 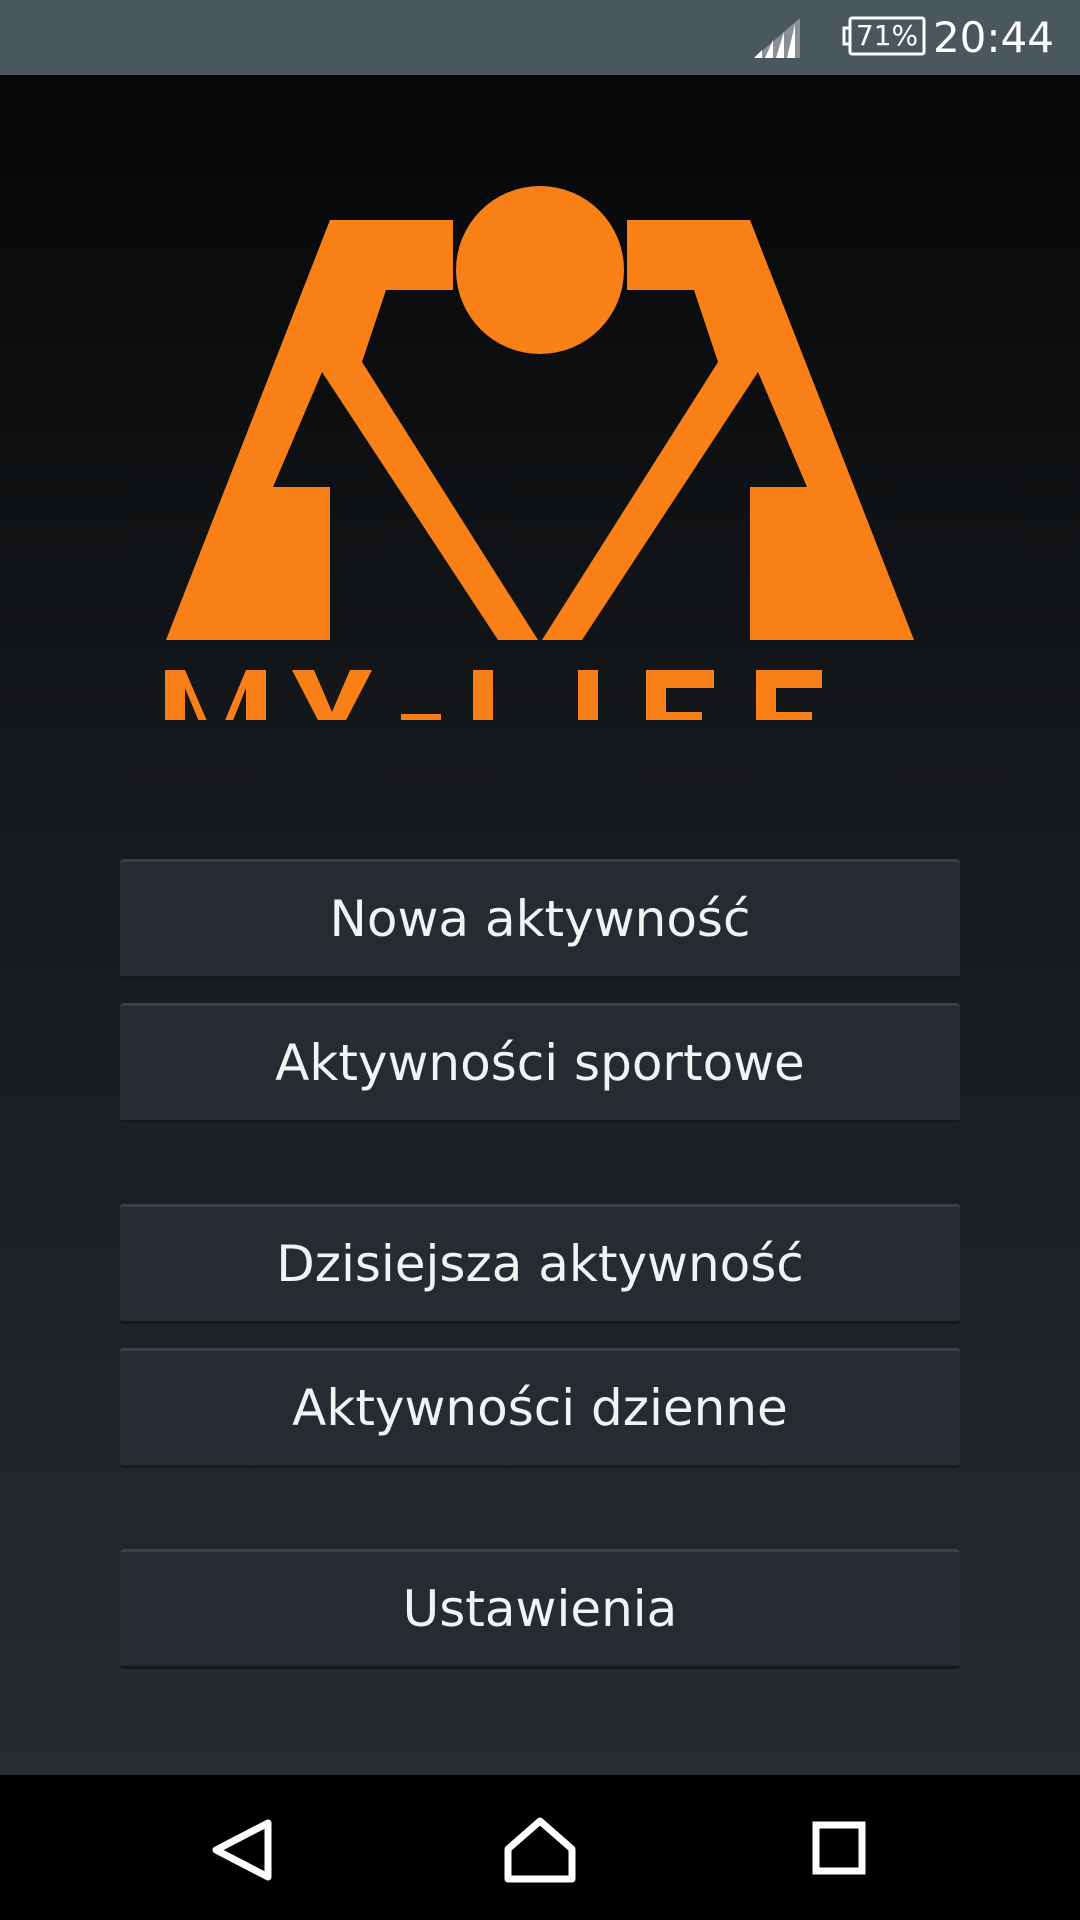 I want to click on new-activity-button: Nowa aktywność, so click(x=540, y=919).